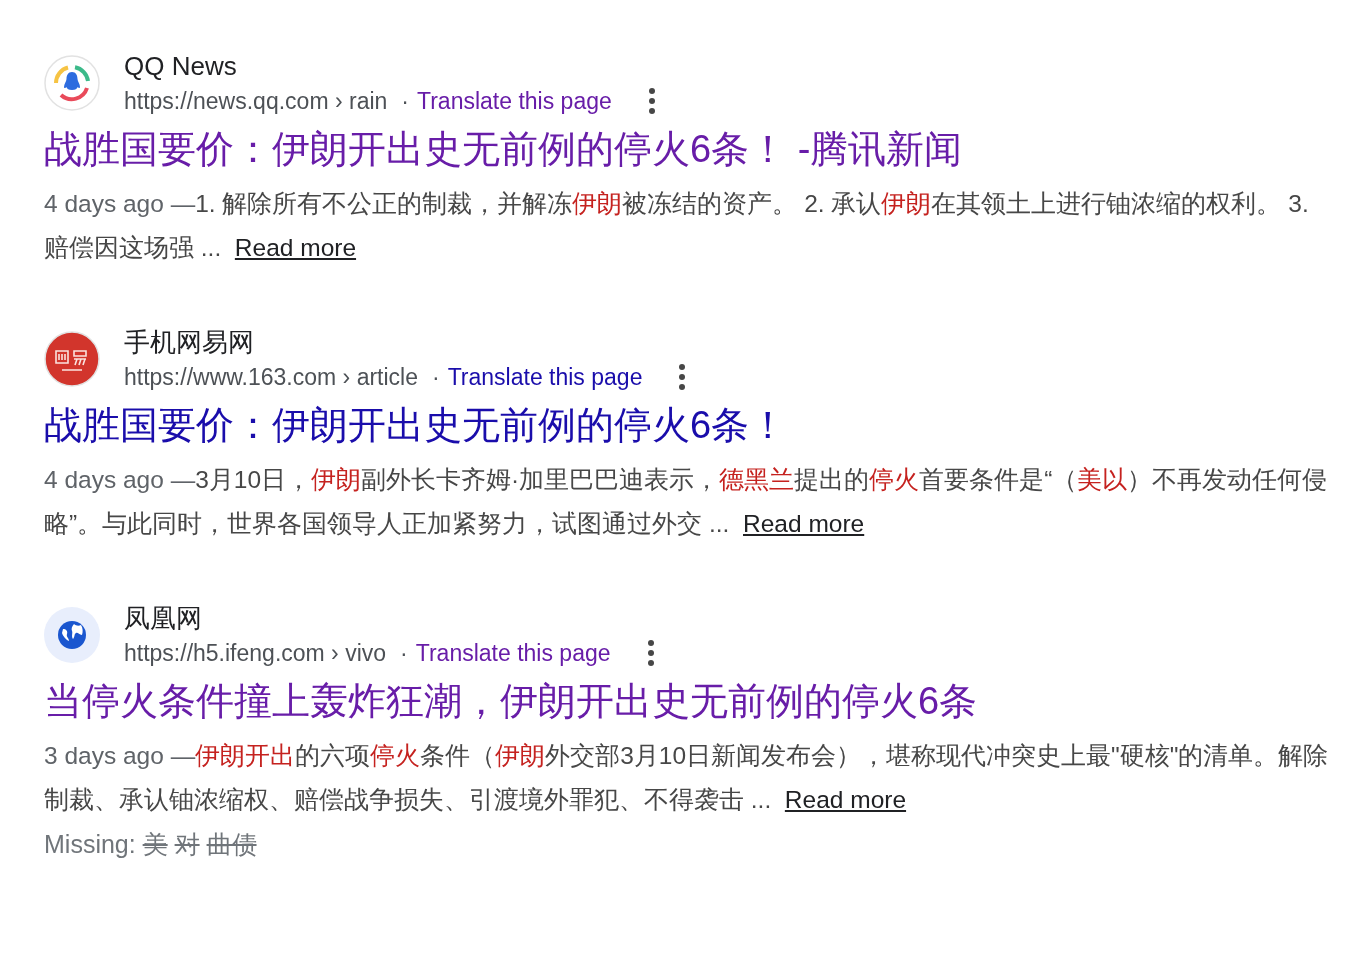 This screenshot has height=968, width=1354. What do you see at coordinates (689, 425) in the screenshot?
I see `result-title-link: 战胜国要价：伊朗开出史无前例的停火6条！` at bounding box center [689, 425].